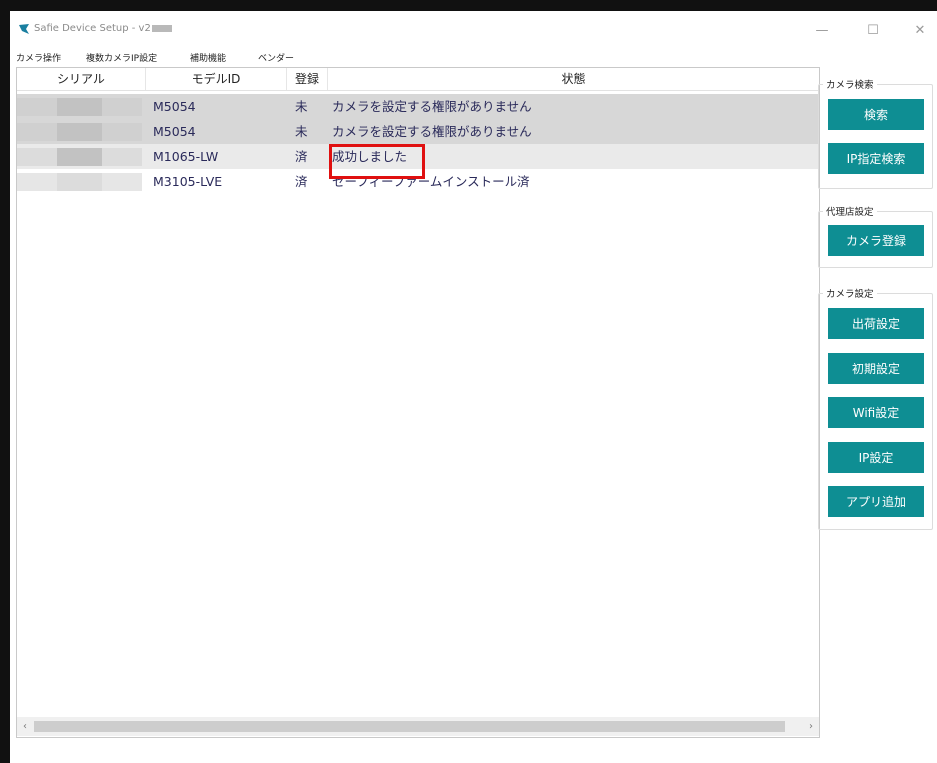 This screenshot has height=763, width=937. Describe the element at coordinates (161, 28) in the screenshot. I see `version-redaction` at that location.